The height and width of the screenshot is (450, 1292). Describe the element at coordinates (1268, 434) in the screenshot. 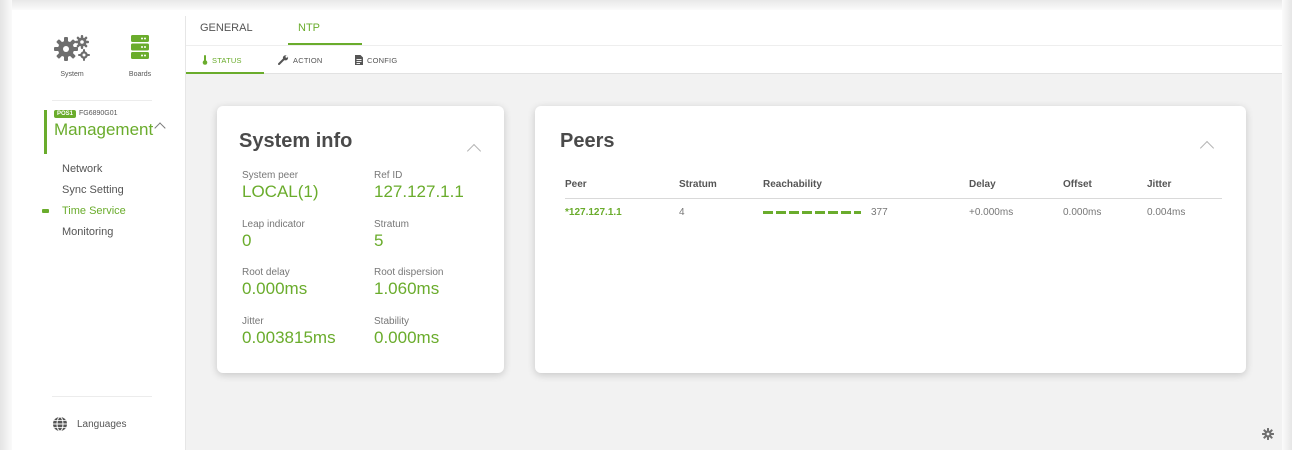

I see `settings-gear-icon` at that location.